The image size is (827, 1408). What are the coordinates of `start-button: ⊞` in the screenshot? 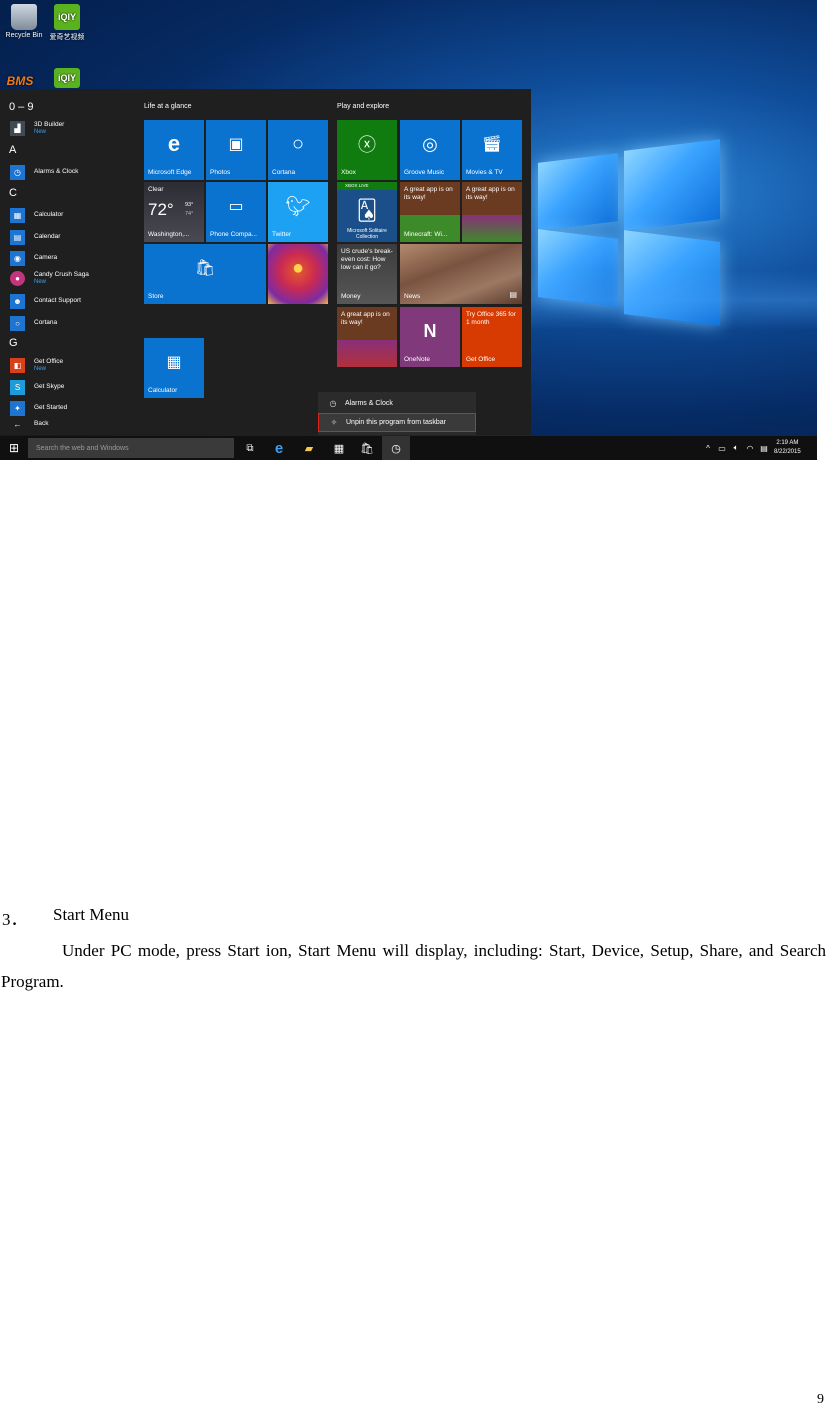 It's located at (14, 448).